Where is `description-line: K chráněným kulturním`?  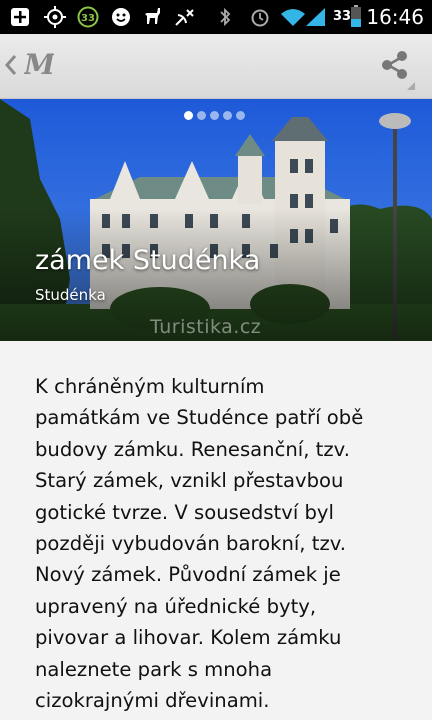
description-line: K chráněným kulturním is located at coordinates (150, 386).